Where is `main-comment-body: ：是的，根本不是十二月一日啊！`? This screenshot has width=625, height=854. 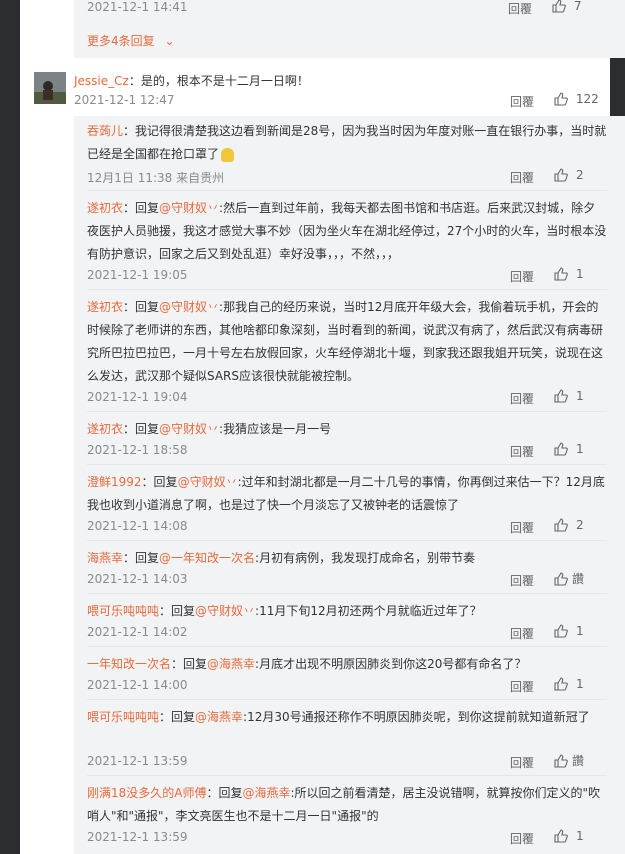
main-comment-body: ：是的，根本不是十二月一日啊！ is located at coordinates (218, 81).